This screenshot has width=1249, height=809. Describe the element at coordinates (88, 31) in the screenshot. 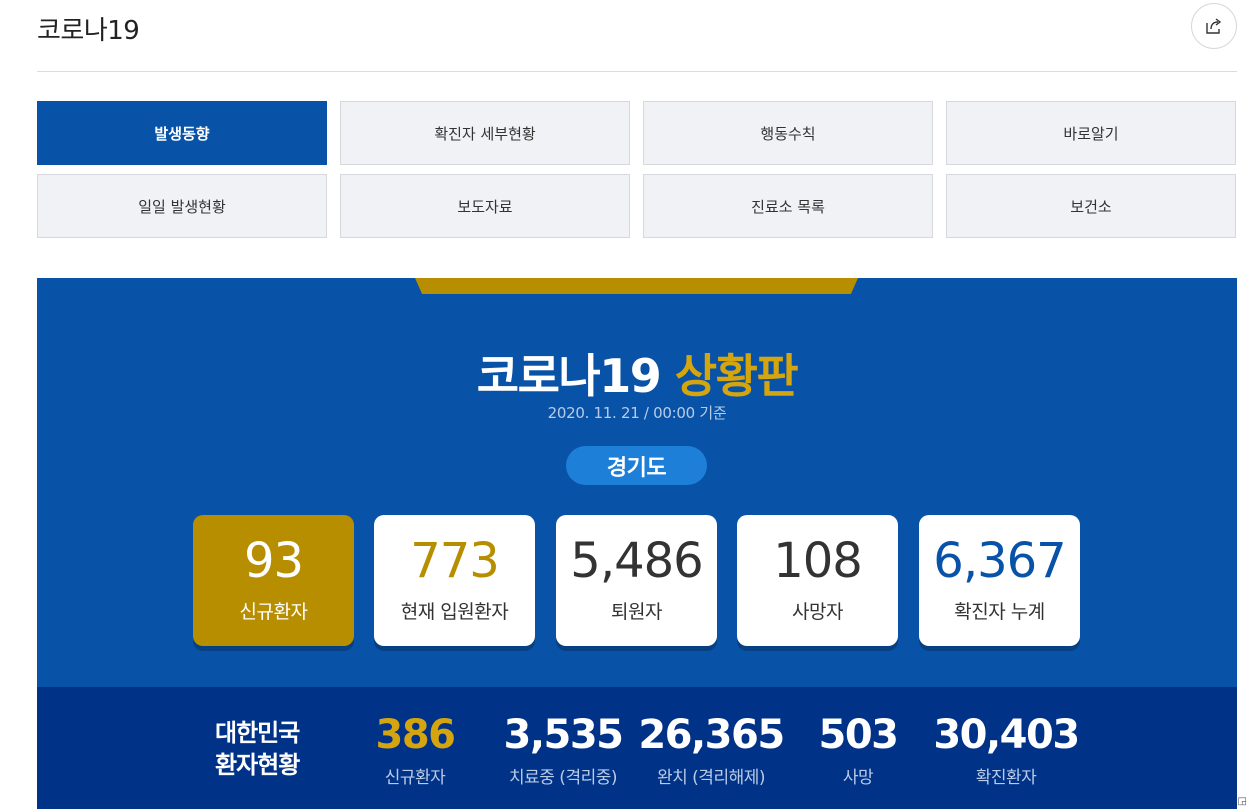

I see `page-title: 코로나19` at that location.